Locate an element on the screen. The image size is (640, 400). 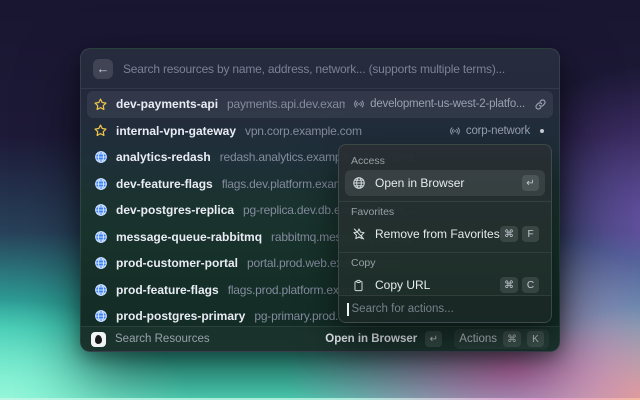
status-dot is located at coordinates (542, 130).